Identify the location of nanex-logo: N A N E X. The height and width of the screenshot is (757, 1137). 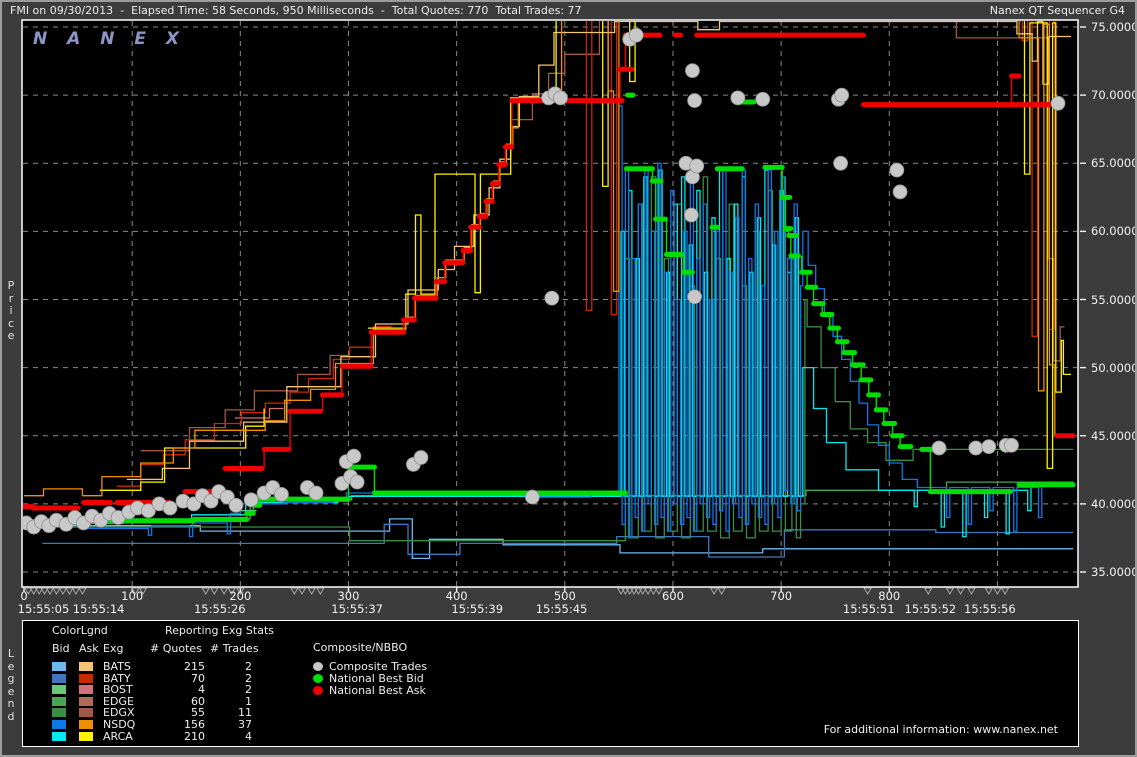
(110, 39).